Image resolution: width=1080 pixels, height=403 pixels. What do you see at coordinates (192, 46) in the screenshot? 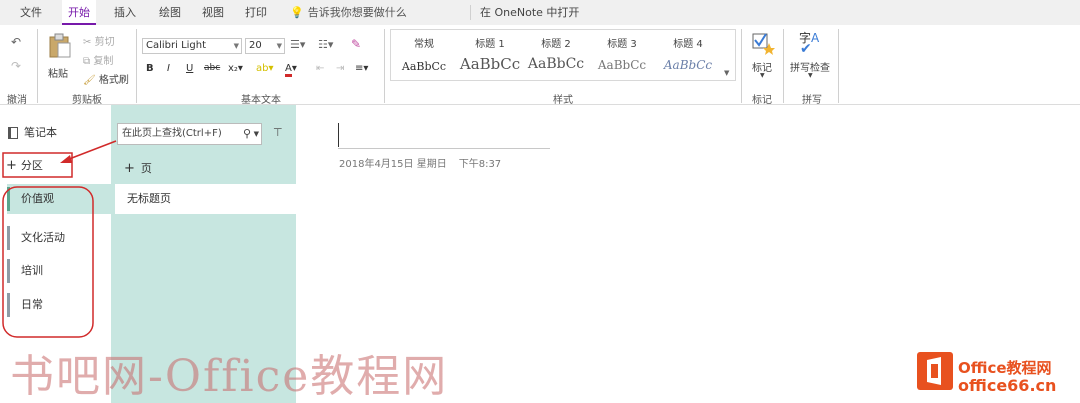
I see `font-name-dropdown: Calibri Light ▼` at bounding box center [192, 46].